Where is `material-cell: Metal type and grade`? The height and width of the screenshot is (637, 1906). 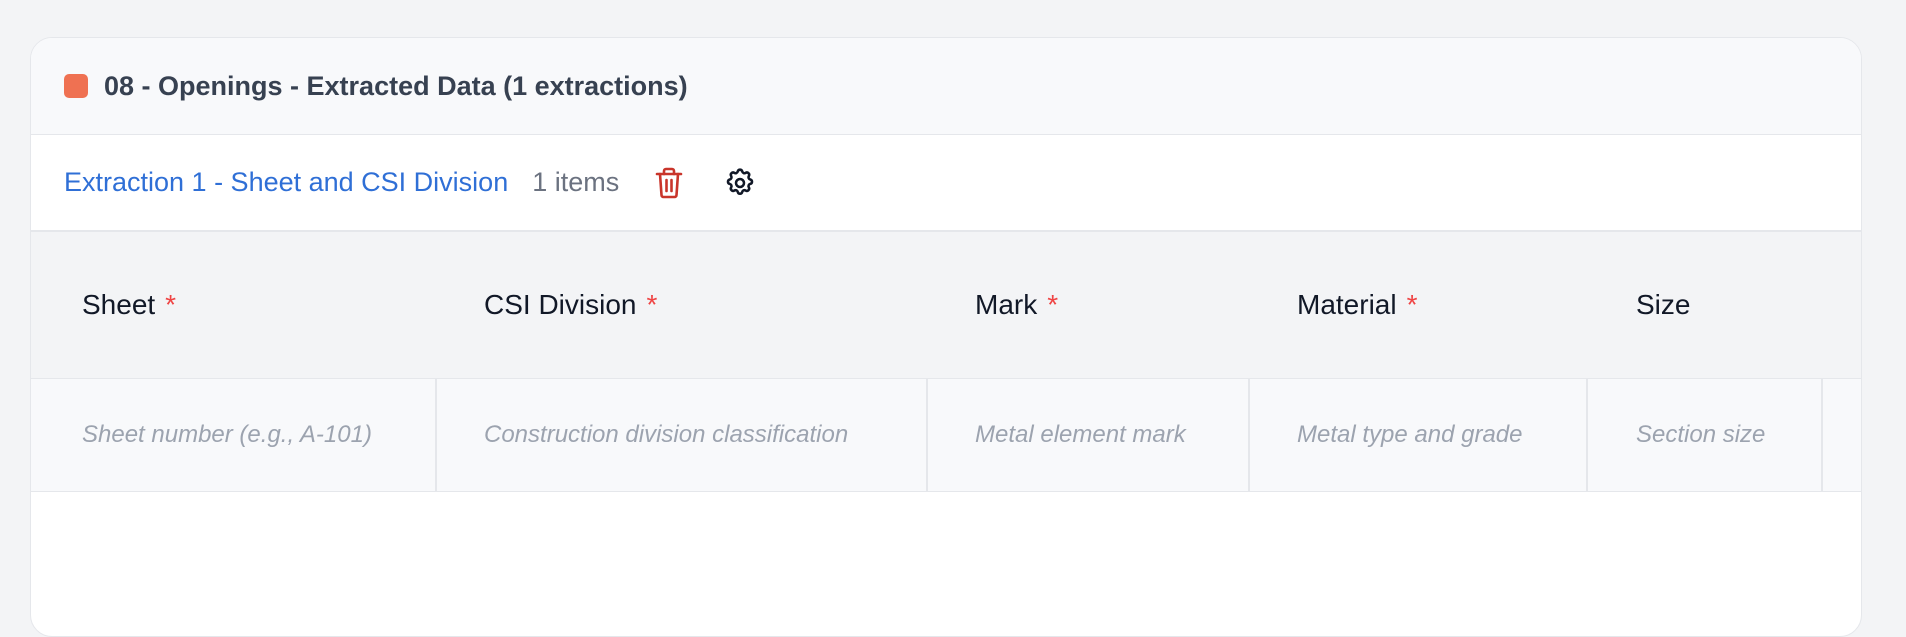 material-cell: Metal type and grade is located at coordinates (1419, 435).